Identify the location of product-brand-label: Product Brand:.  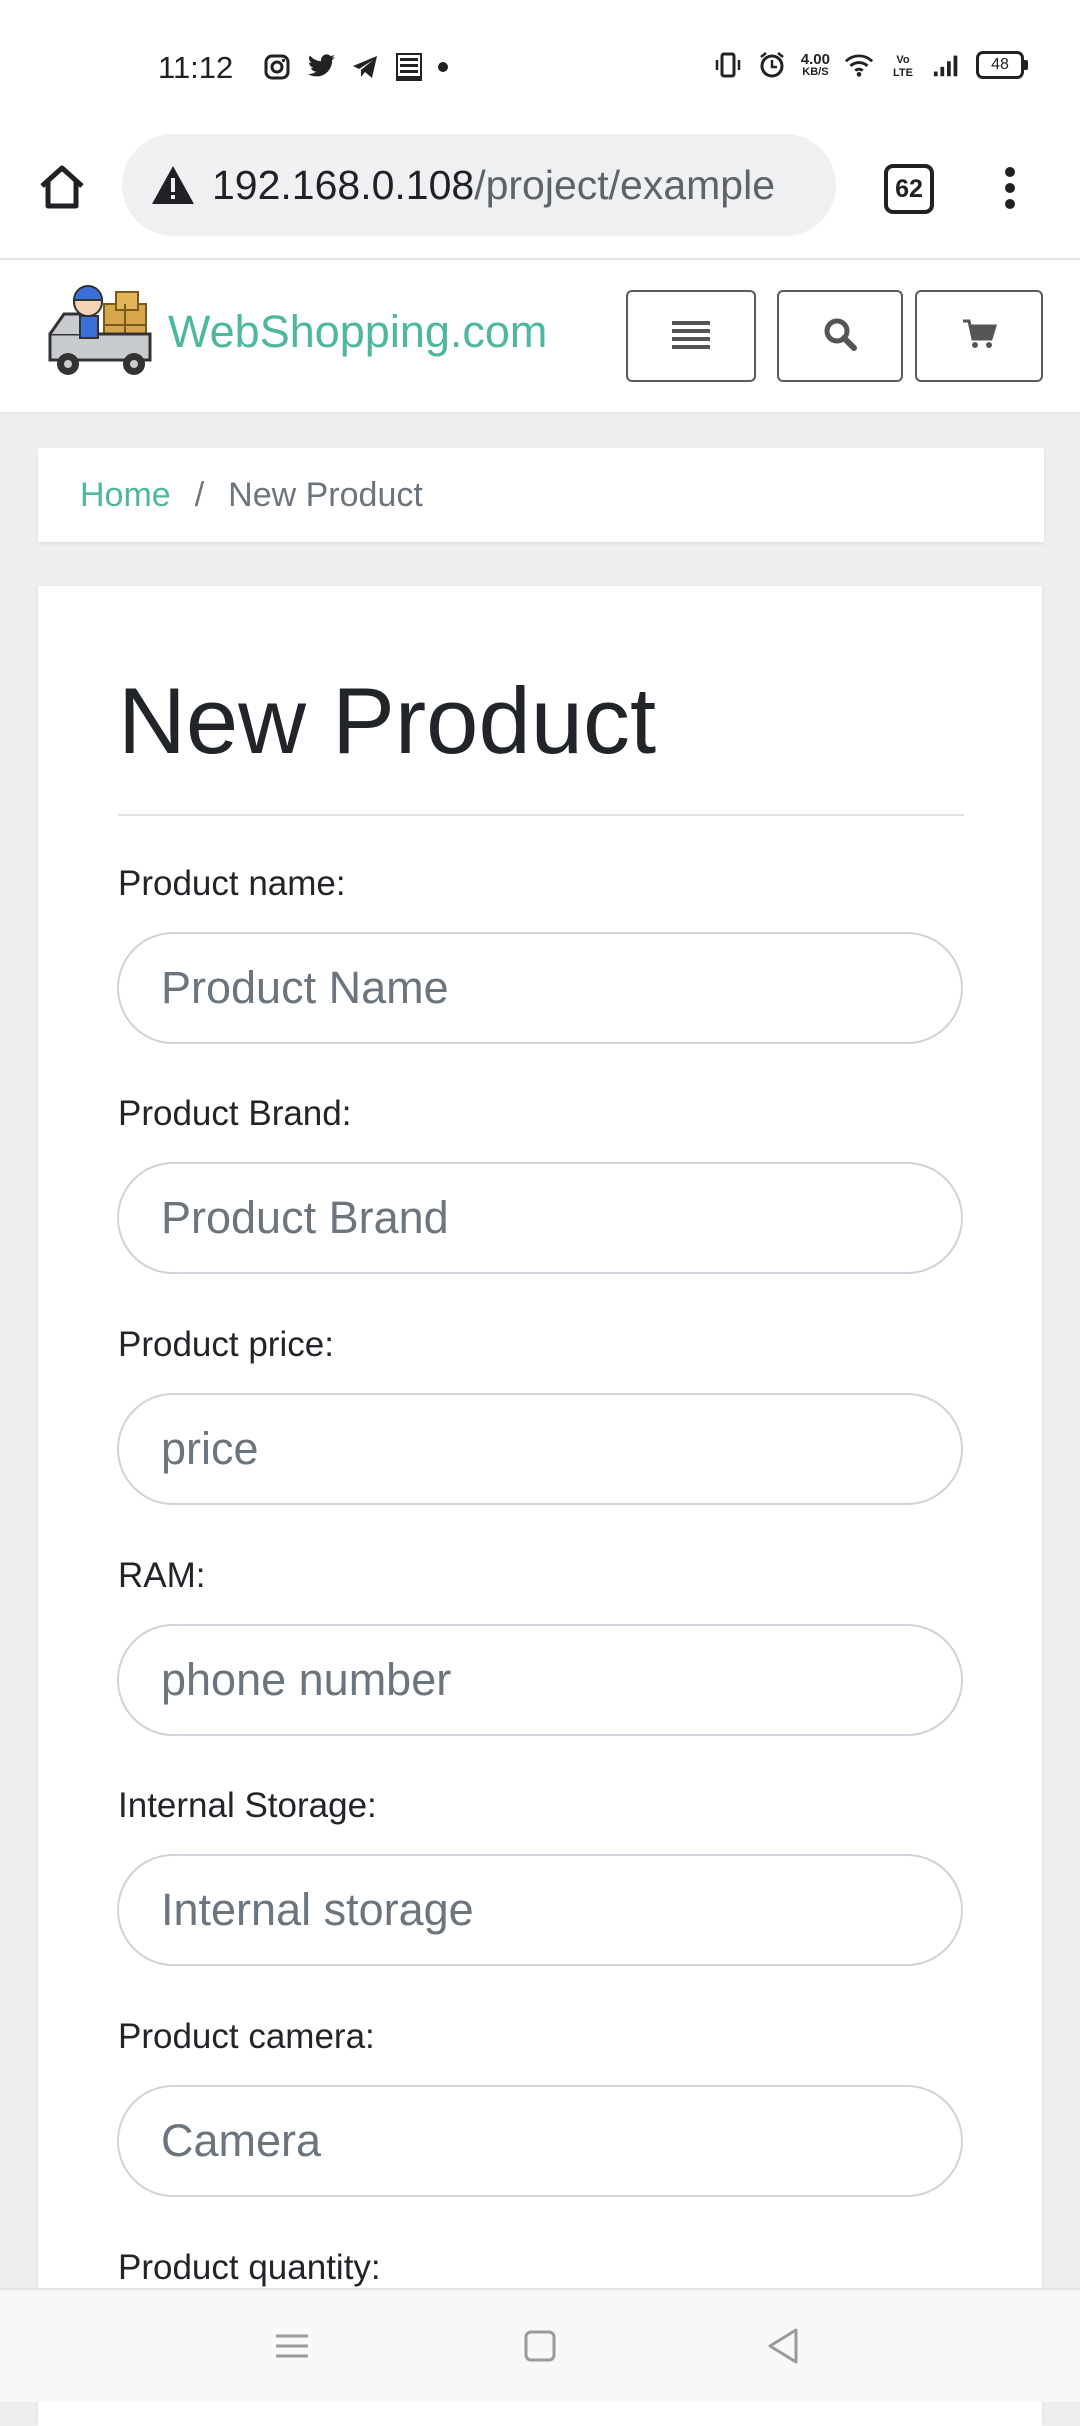
(235, 1113).